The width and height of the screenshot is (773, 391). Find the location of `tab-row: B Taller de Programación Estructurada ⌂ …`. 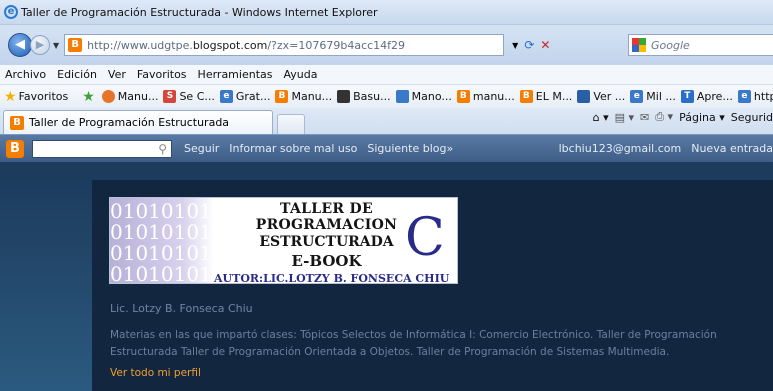

tab-row: B Taller de Programación Estructurada ⌂ … is located at coordinates (386, 121).